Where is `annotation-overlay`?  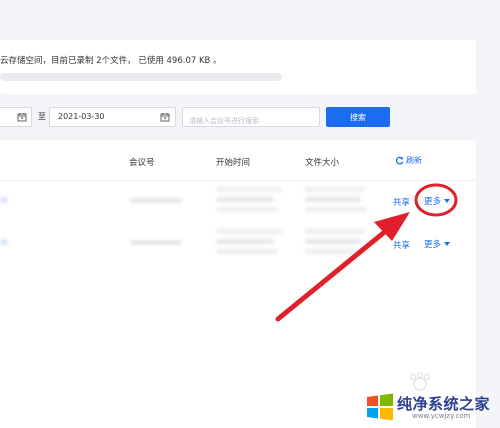 annotation-overlay is located at coordinates (366, 252).